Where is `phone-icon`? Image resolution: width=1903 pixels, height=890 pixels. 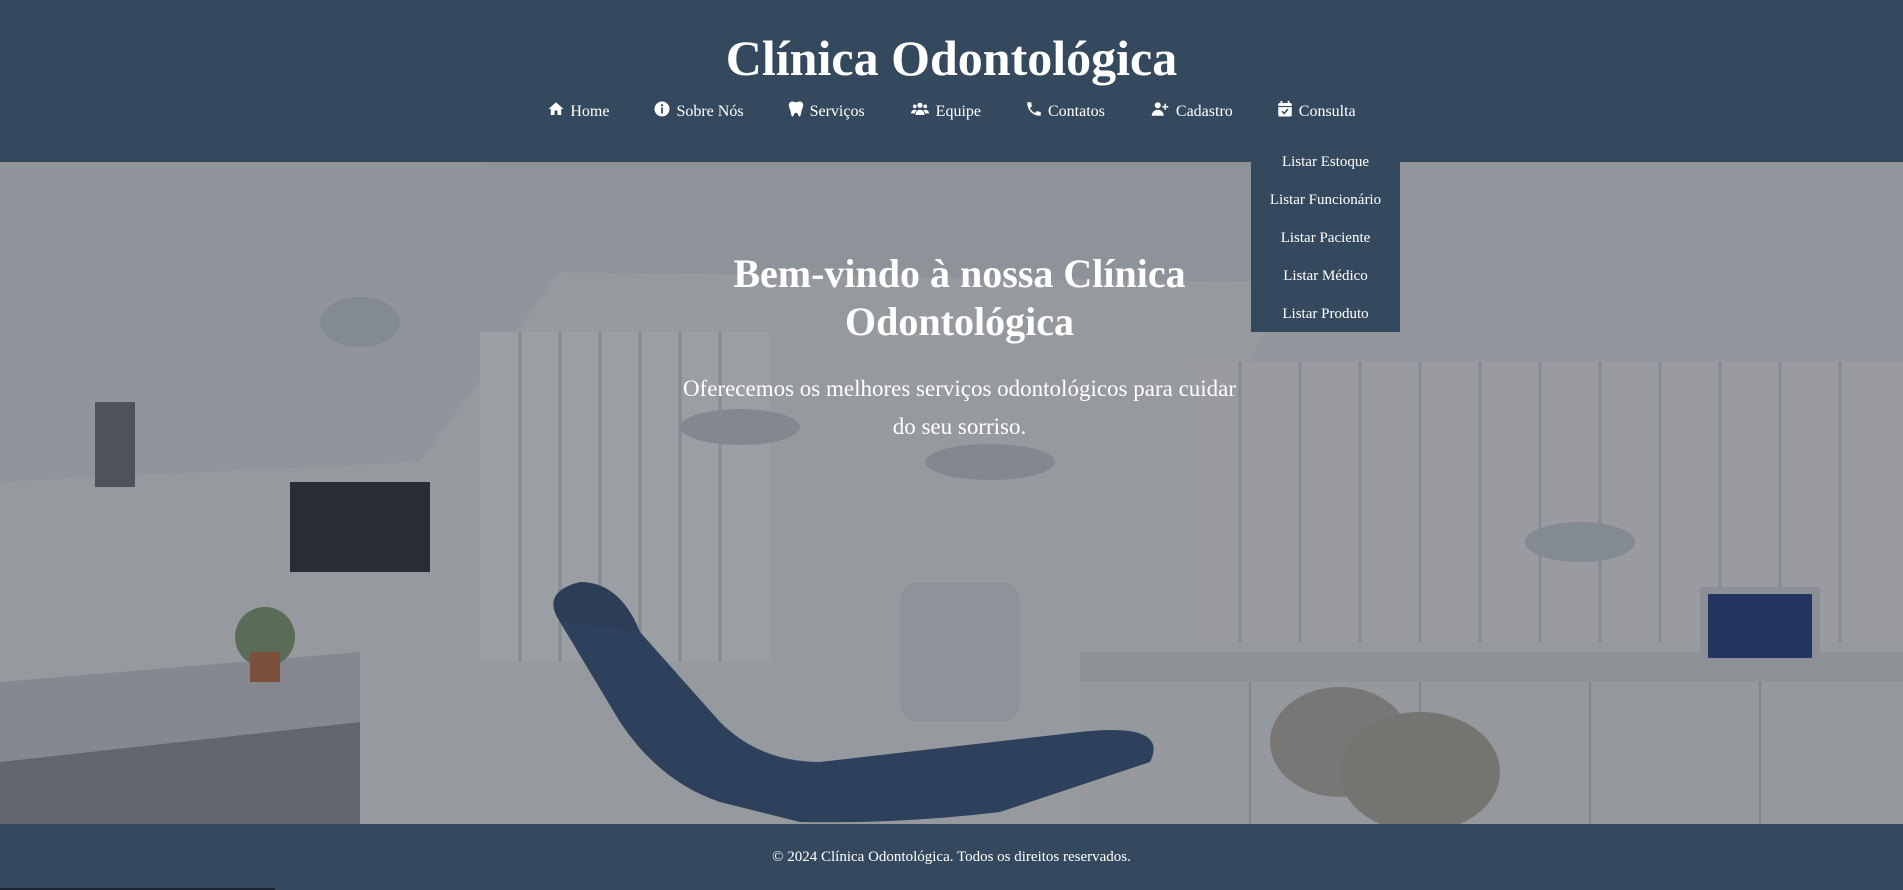
phone-icon is located at coordinates (1034, 111).